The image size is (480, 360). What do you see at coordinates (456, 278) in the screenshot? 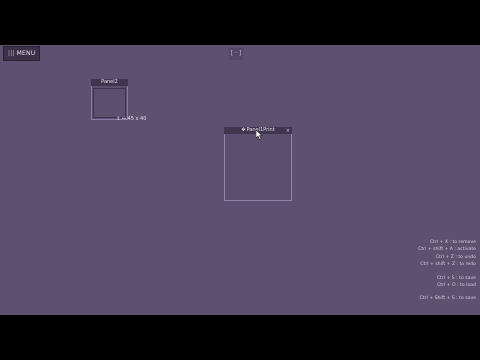
I see `help-line: Ctrl + S : to save` at bounding box center [456, 278].